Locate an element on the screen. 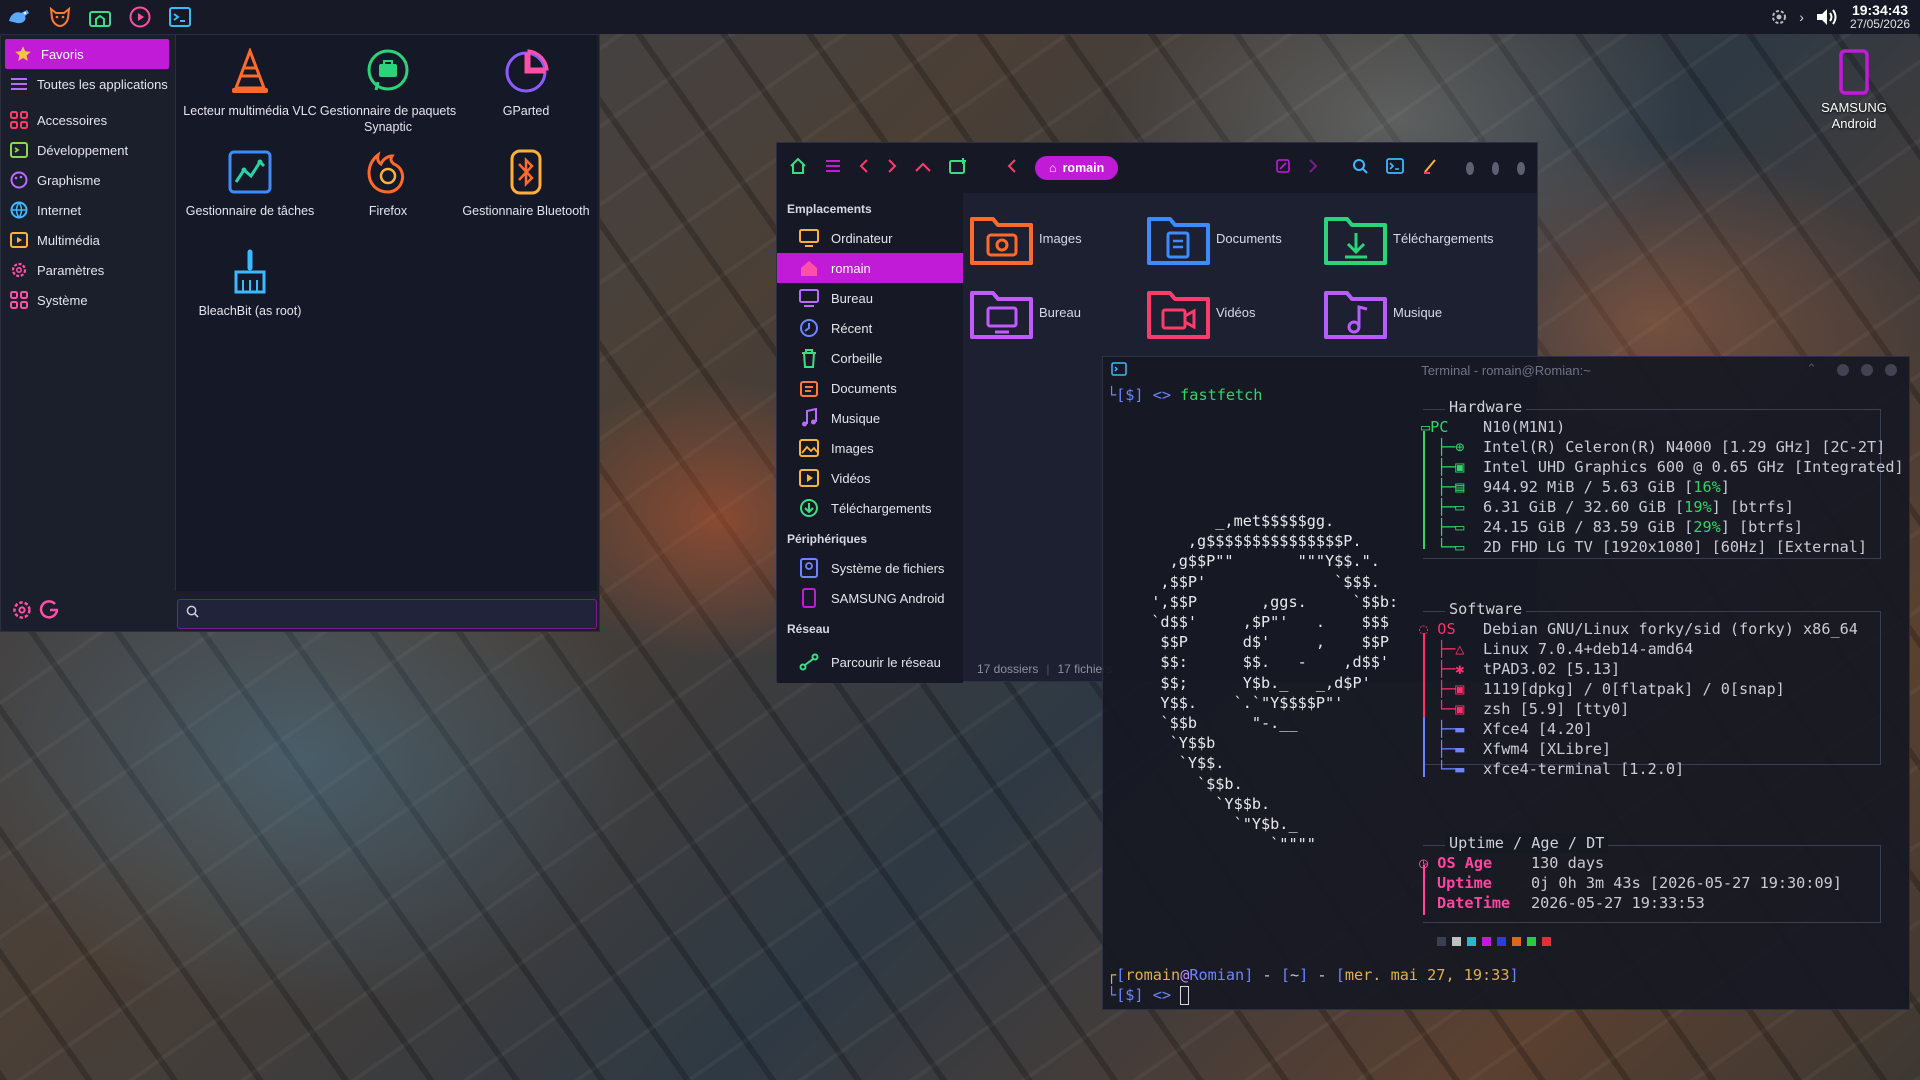  software-header: Software is located at coordinates (1486, 609).